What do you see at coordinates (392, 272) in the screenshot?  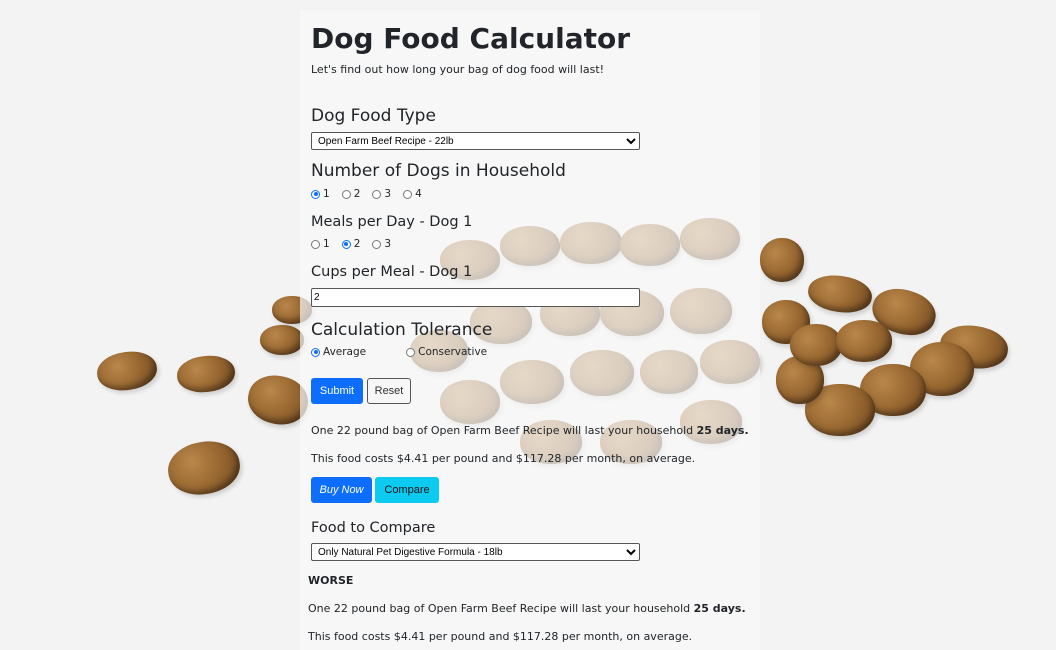 I see `cups-per-meal-label: Cups per Meal - Dog 1` at bounding box center [392, 272].